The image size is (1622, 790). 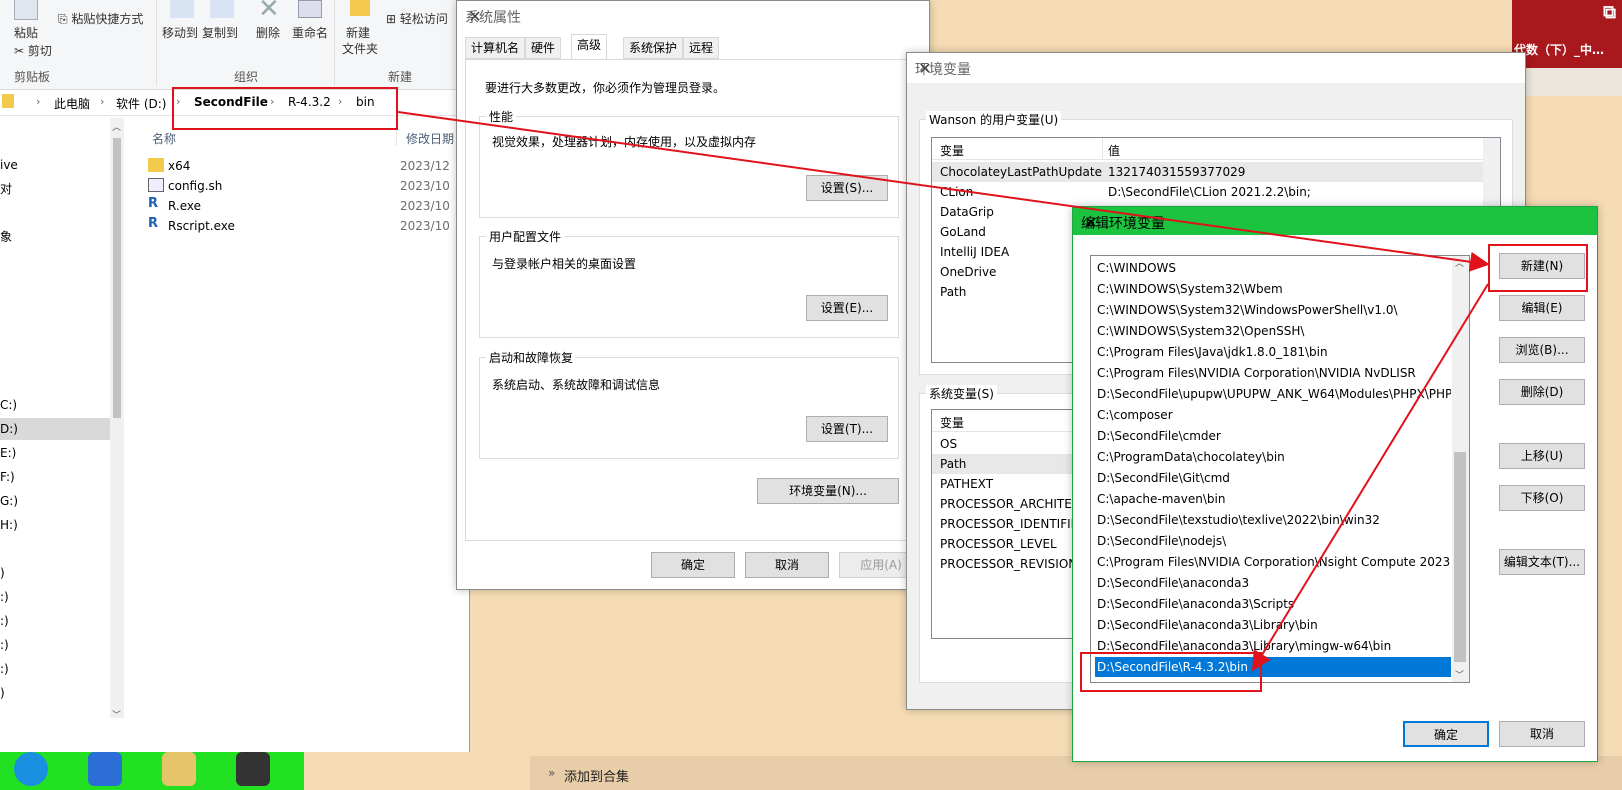 What do you see at coordinates (1370, 477) in the screenshot?
I see `arrow-to-new-path` at bounding box center [1370, 477].